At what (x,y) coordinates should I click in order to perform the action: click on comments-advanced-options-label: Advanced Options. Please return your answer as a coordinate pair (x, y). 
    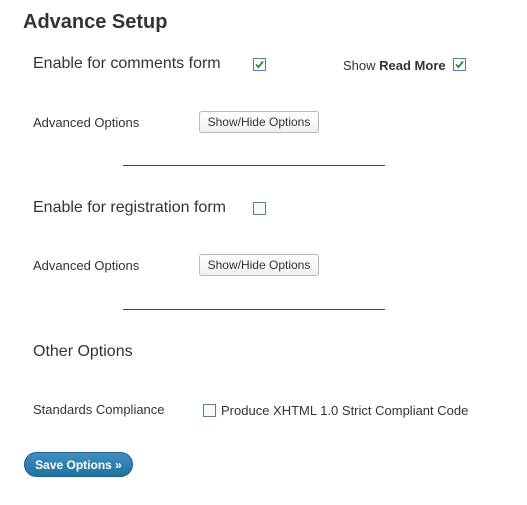
    Looking at the image, I should click on (86, 122).